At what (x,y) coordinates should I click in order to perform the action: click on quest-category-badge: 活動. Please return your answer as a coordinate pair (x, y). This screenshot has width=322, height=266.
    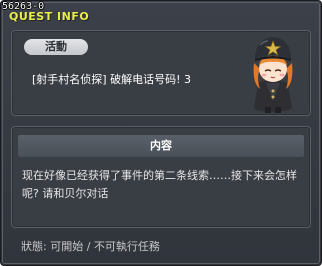
    Looking at the image, I should click on (56, 47).